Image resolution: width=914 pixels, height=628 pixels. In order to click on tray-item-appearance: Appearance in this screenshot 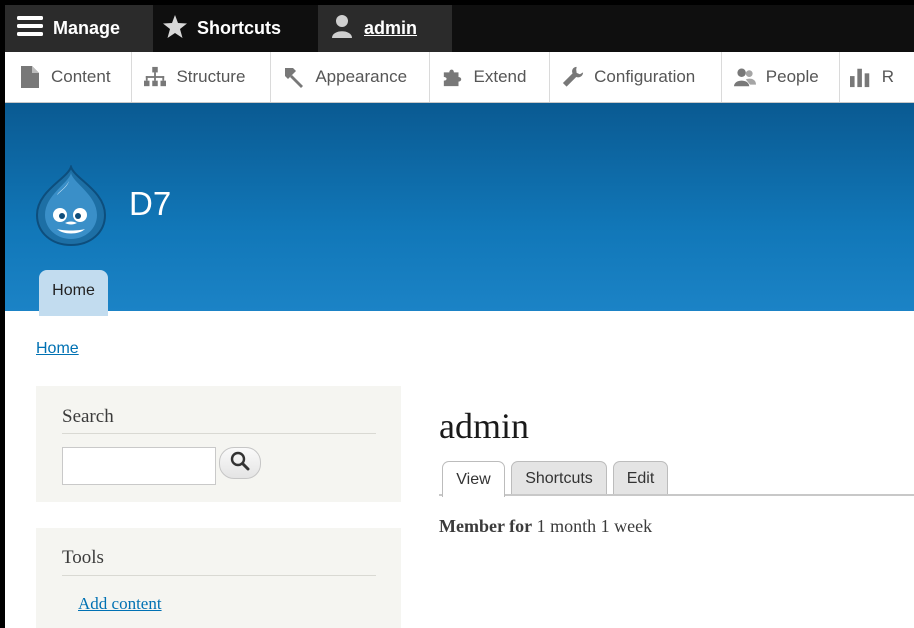, I will do `click(350, 77)`.